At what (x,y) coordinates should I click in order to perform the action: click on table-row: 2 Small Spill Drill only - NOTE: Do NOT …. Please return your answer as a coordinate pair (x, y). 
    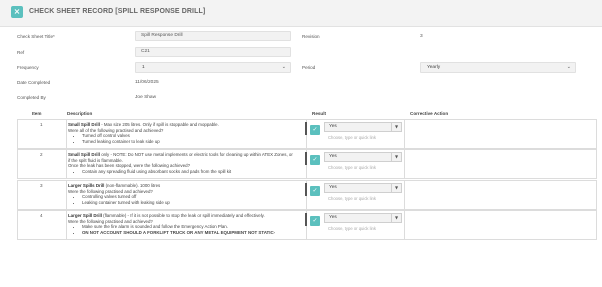
    Looking at the image, I should click on (307, 164).